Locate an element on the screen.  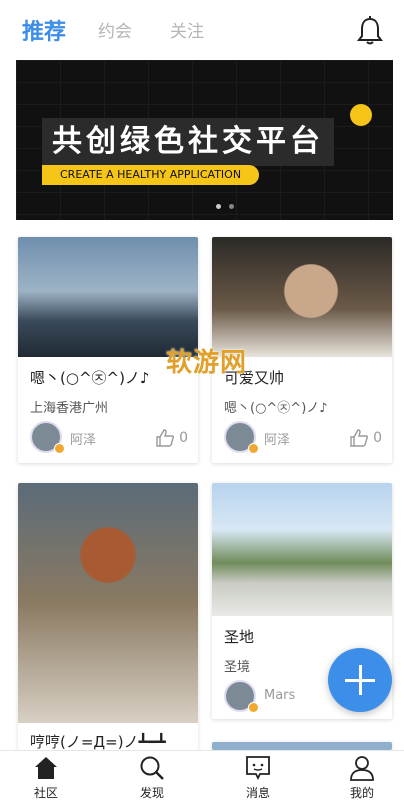
nav-label: 发现 is located at coordinates (151, 793).